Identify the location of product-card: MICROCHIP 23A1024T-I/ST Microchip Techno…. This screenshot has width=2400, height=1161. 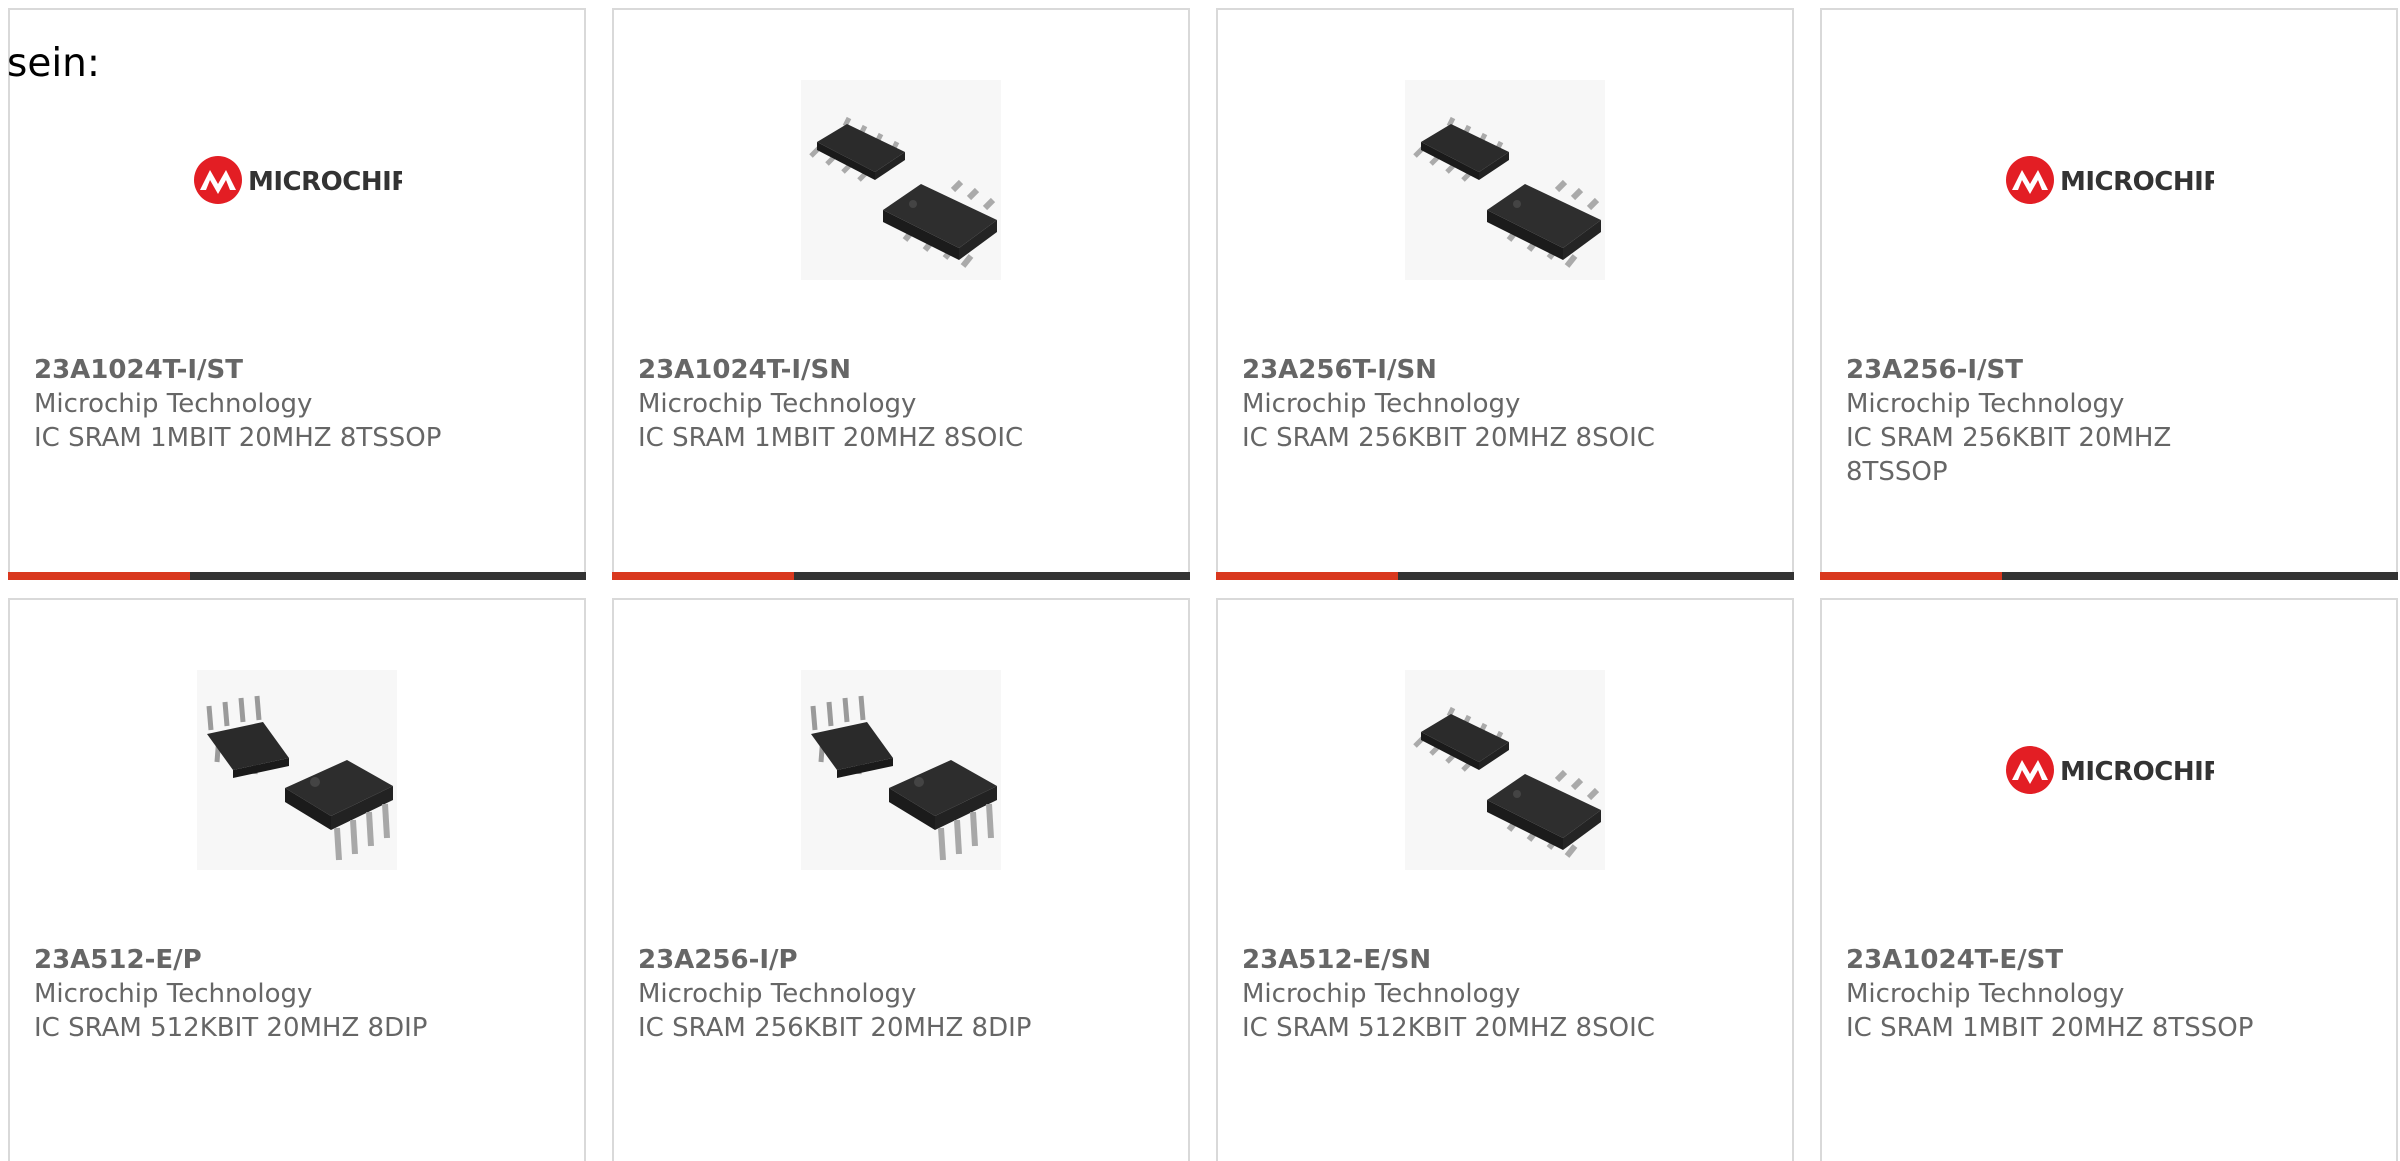
(297, 294).